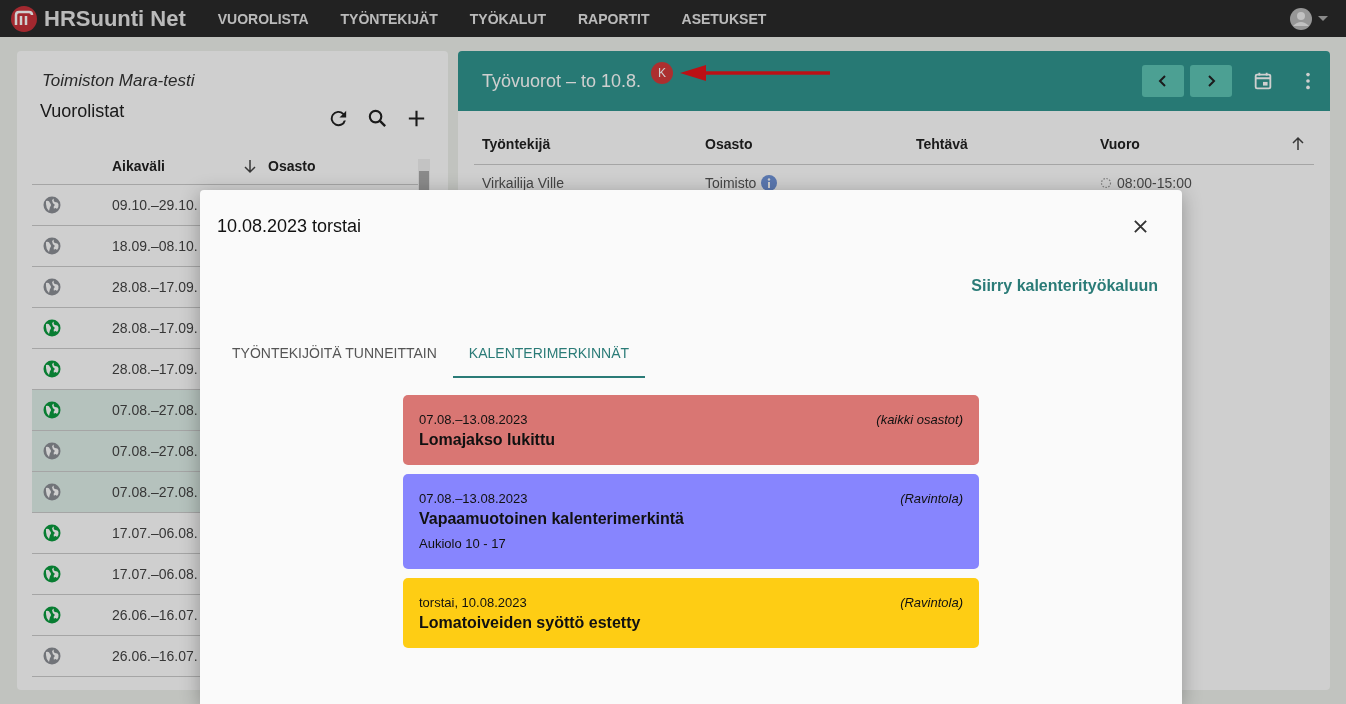 The image size is (1346, 704). What do you see at coordinates (919, 419) in the screenshot?
I see `entry-scope: (kaikki osastot)` at bounding box center [919, 419].